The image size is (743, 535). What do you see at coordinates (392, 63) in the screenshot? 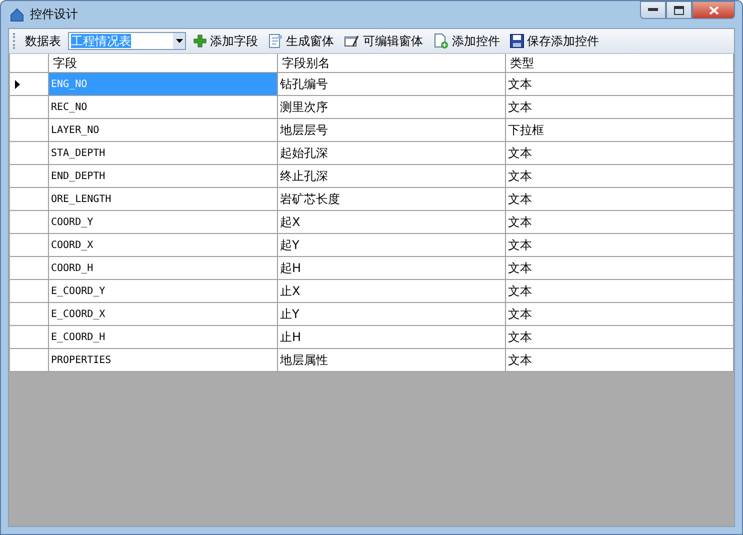
I see `column-header: 字段别名` at bounding box center [392, 63].